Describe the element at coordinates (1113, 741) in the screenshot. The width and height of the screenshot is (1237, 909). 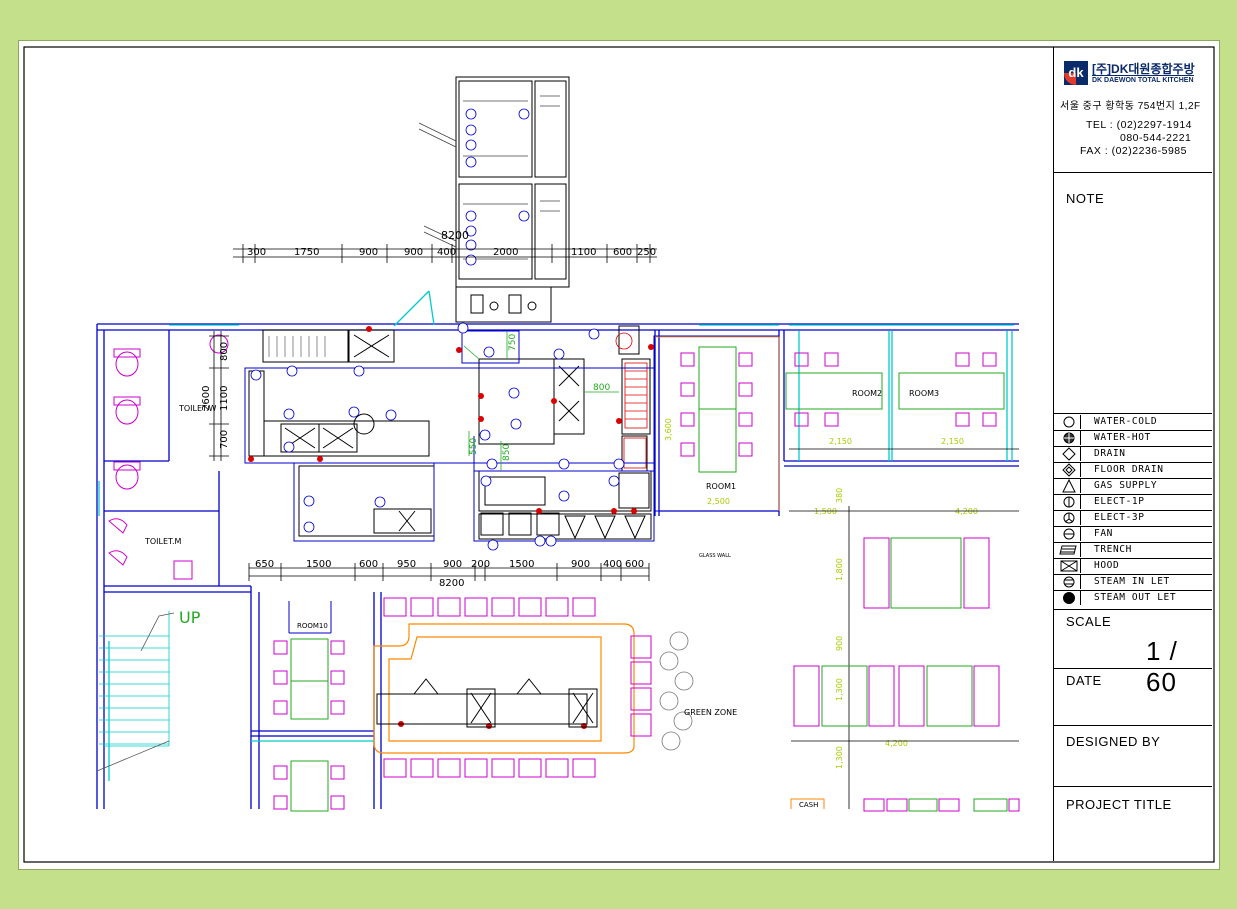
I see `designed-by-label: DESIGNED BY` at that location.